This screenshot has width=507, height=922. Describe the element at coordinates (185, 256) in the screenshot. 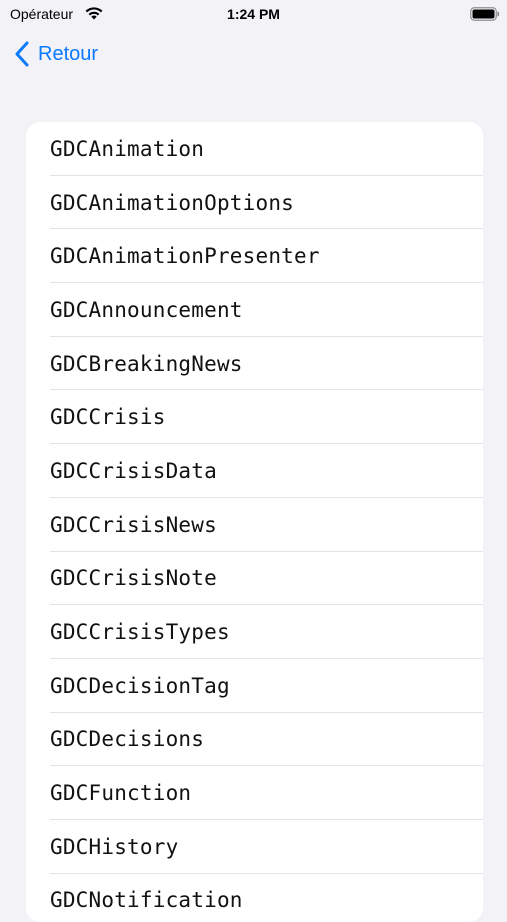

I see `list-item-label: GDCAnimationPresenter` at that location.